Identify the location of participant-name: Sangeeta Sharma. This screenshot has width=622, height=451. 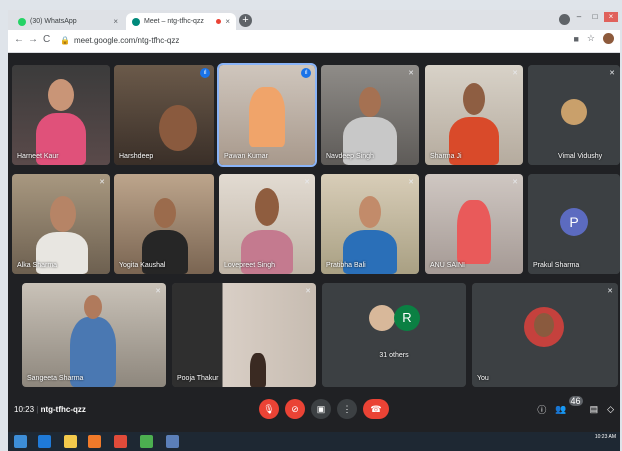
(55, 378).